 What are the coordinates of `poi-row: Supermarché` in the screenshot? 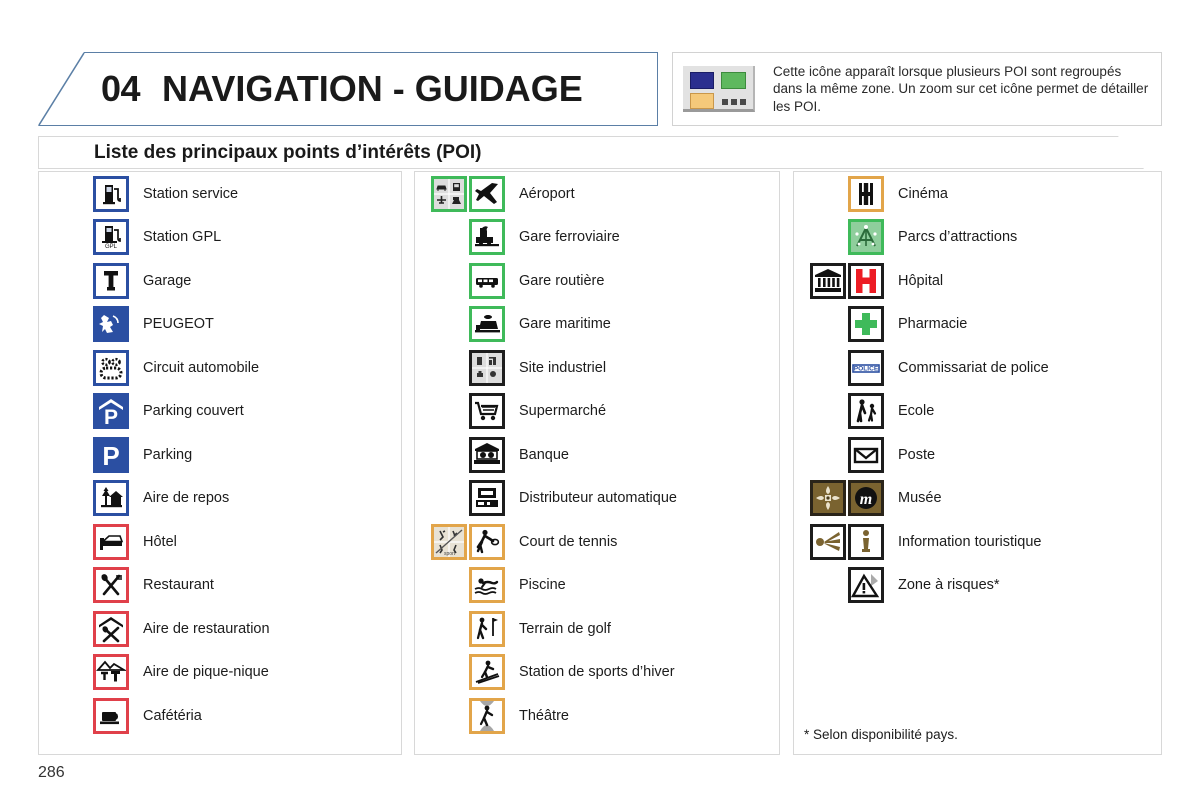 It's located at (597, 412).